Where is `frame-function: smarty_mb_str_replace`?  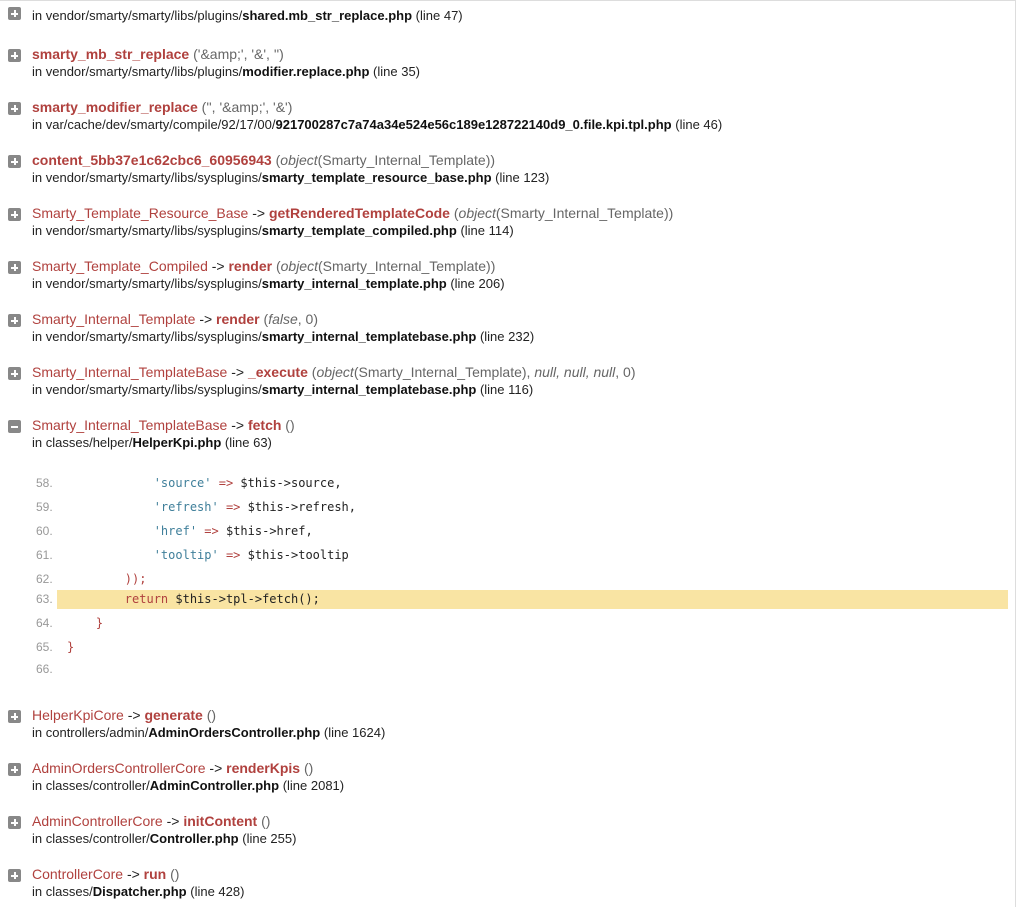
frame-function: smarty_mb_str_replace is located at coordinates (110, 54).